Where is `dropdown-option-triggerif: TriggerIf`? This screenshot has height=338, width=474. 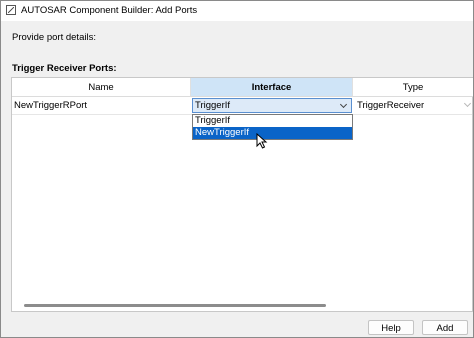 dropdown-option-triggerif: TriggerIf is located at coordinates (272, 121).